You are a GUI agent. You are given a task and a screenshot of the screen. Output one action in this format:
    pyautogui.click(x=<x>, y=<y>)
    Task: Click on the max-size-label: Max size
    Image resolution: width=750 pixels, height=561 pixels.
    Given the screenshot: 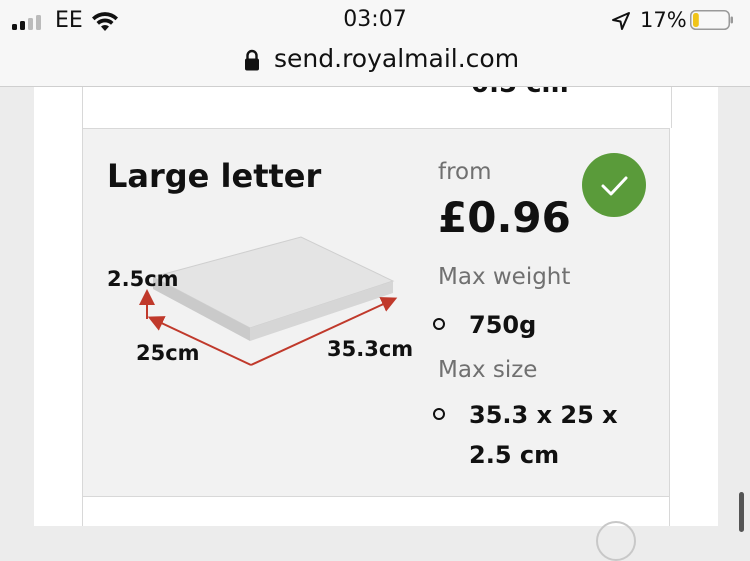 What is the action you would take?
    pyautogui.click(x=488, y=370)
    